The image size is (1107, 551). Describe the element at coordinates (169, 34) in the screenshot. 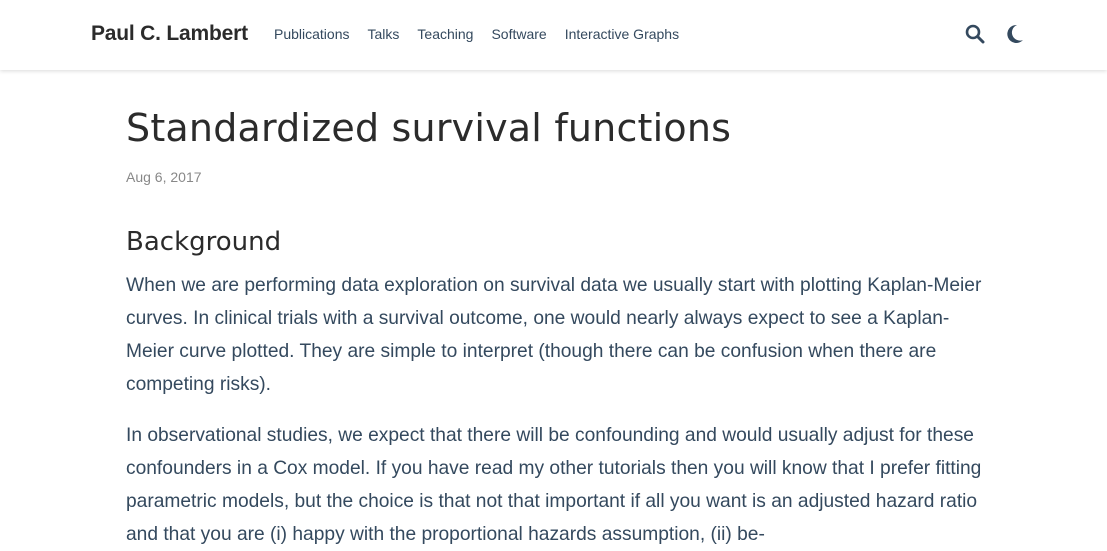

I see `site-brand-link: Paul C. Lambert` at that location.